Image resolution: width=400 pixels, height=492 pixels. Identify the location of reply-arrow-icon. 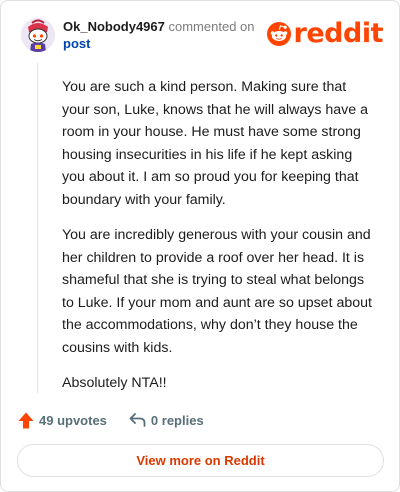
(137, 420).